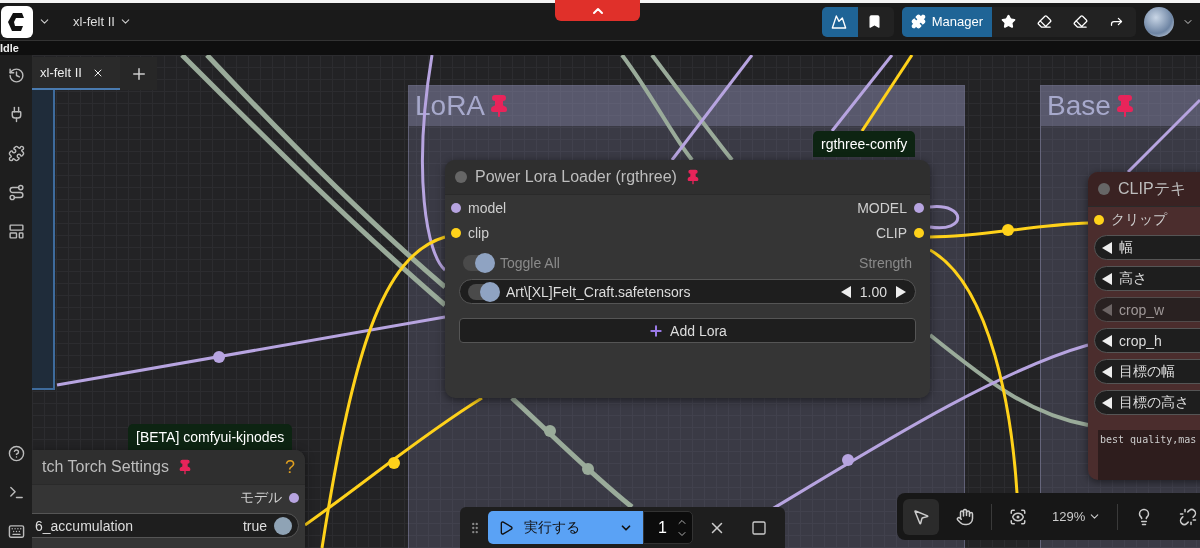  I want to click on widget-value: true, so click(254, 525).